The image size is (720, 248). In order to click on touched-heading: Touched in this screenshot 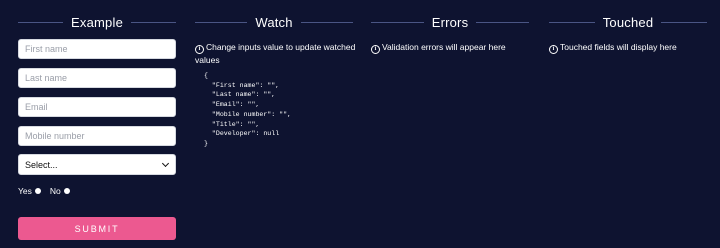, I will do `click(628, 22)`.